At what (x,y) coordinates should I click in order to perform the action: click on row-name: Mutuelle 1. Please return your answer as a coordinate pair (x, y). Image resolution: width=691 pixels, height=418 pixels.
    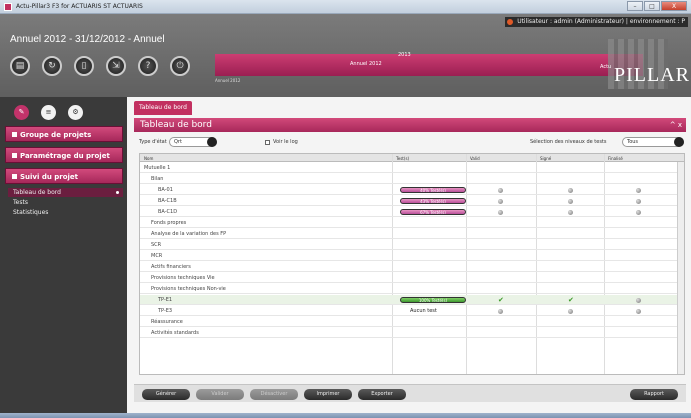
    Looking at the image, I should click on (157, 168).